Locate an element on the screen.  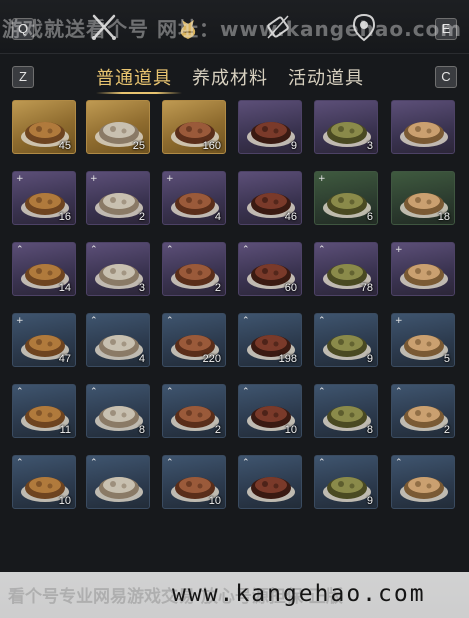
meat-stew-bowl-icon is located at coordinates (195, 199).